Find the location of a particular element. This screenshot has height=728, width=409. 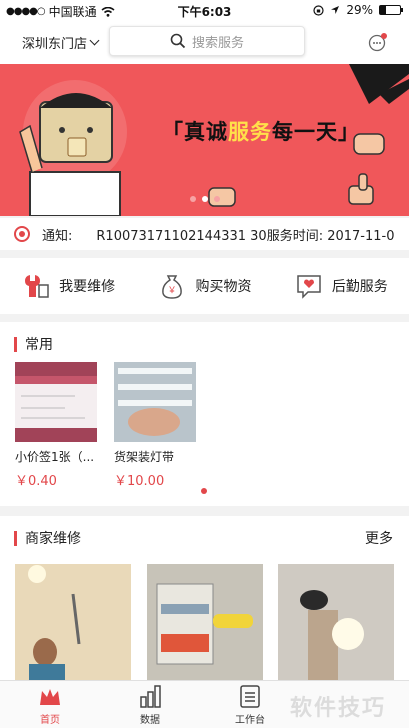

product-price: ￥0.40 is located at coordinates (36, 481).